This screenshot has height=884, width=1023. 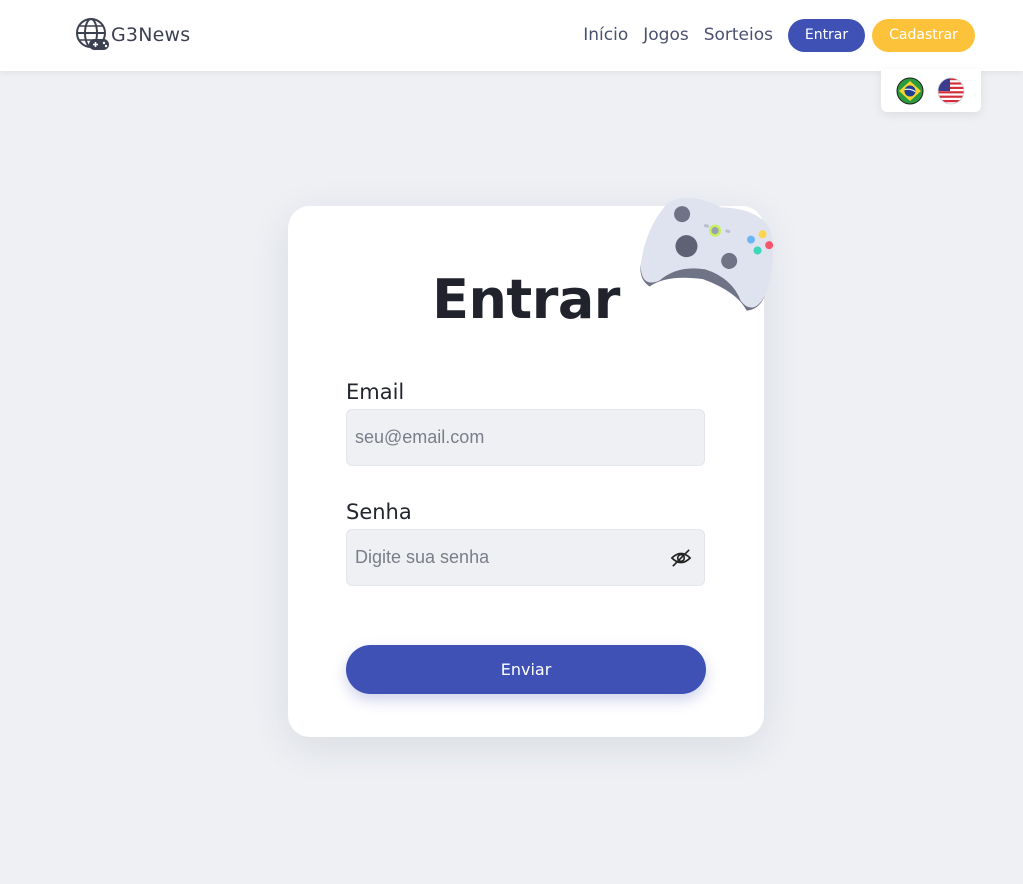 What do you see at coordinates (779, 35) in the screenshot?
I see `main-nav: Início Jogos Sorteios Entrar Cadastrar` at bounding box center [779, 35].